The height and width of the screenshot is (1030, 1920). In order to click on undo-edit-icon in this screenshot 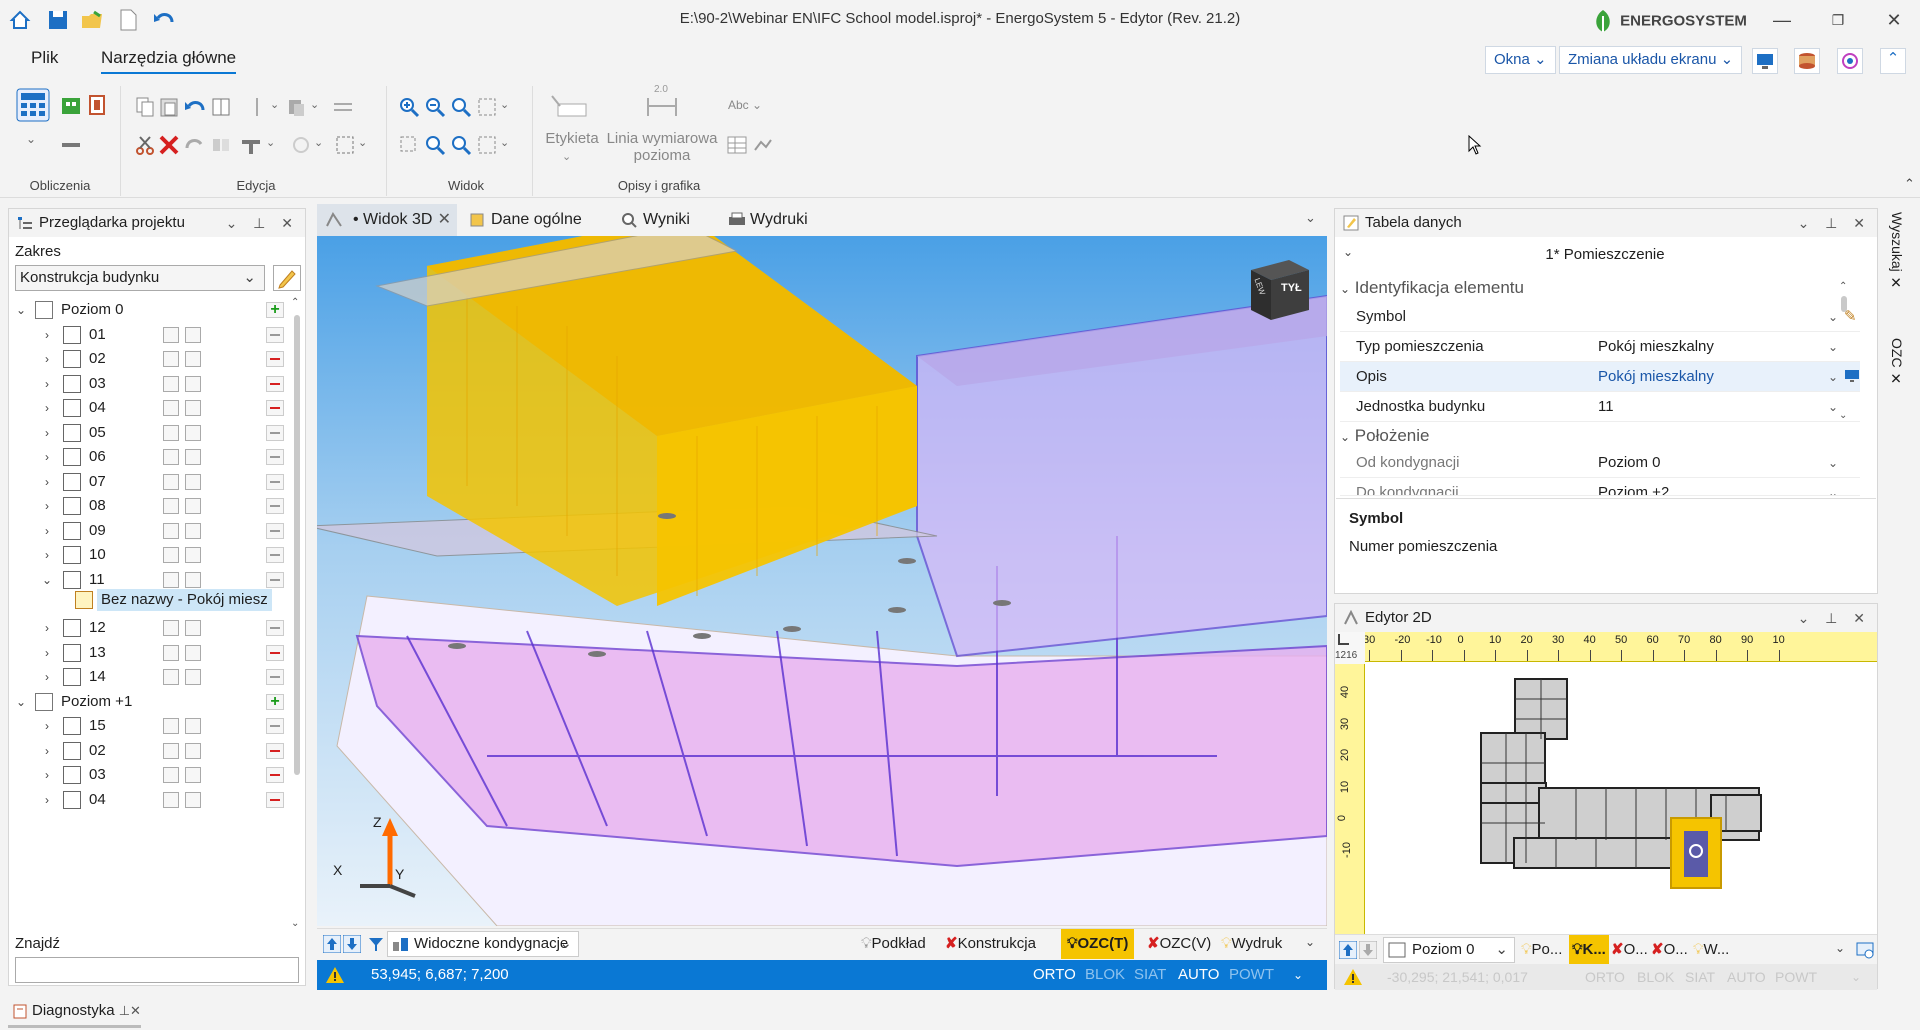, I will do `click(195, 107)`.